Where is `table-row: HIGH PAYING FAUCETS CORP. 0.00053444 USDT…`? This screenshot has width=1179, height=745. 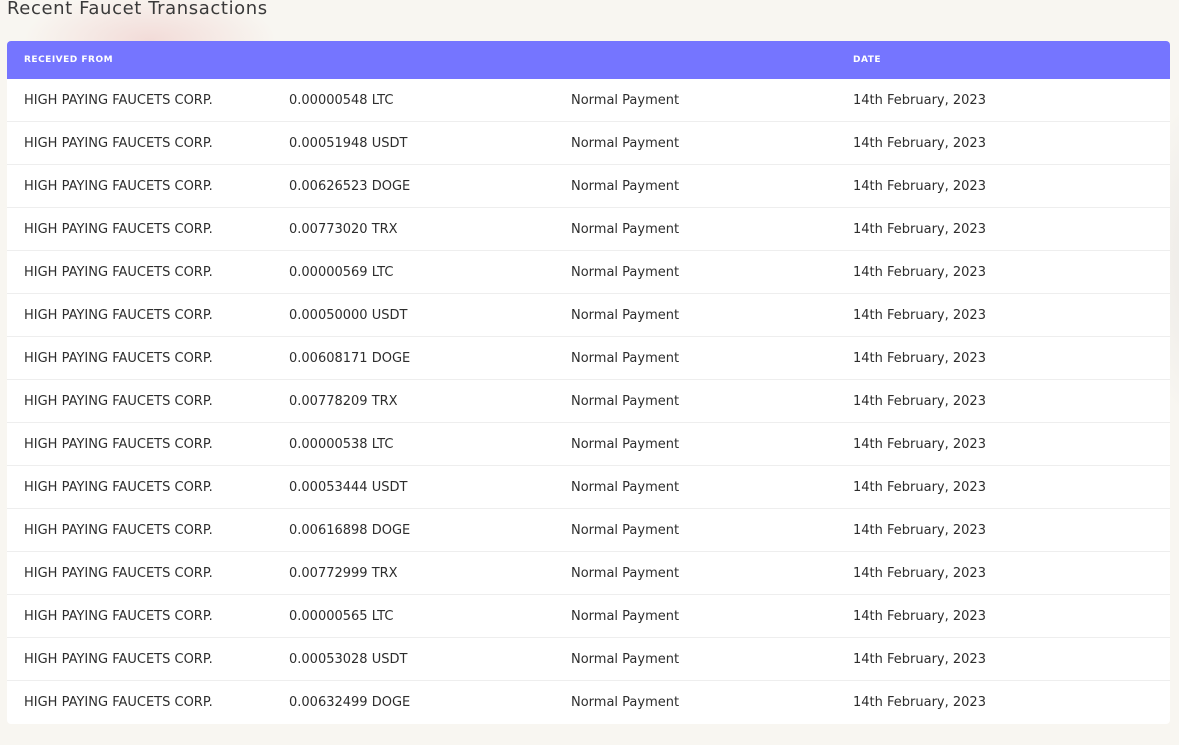
table-row: HIGH PAYING FAUCETS CORP. 0.00053444 USDT… is located at coordinates (588, 487).